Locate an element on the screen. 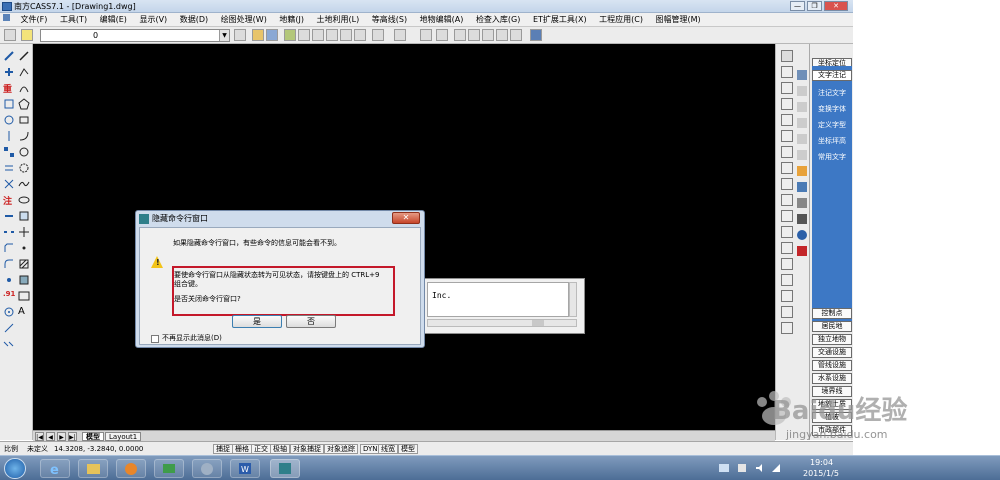  start-button is located at coordinates (15, 468).